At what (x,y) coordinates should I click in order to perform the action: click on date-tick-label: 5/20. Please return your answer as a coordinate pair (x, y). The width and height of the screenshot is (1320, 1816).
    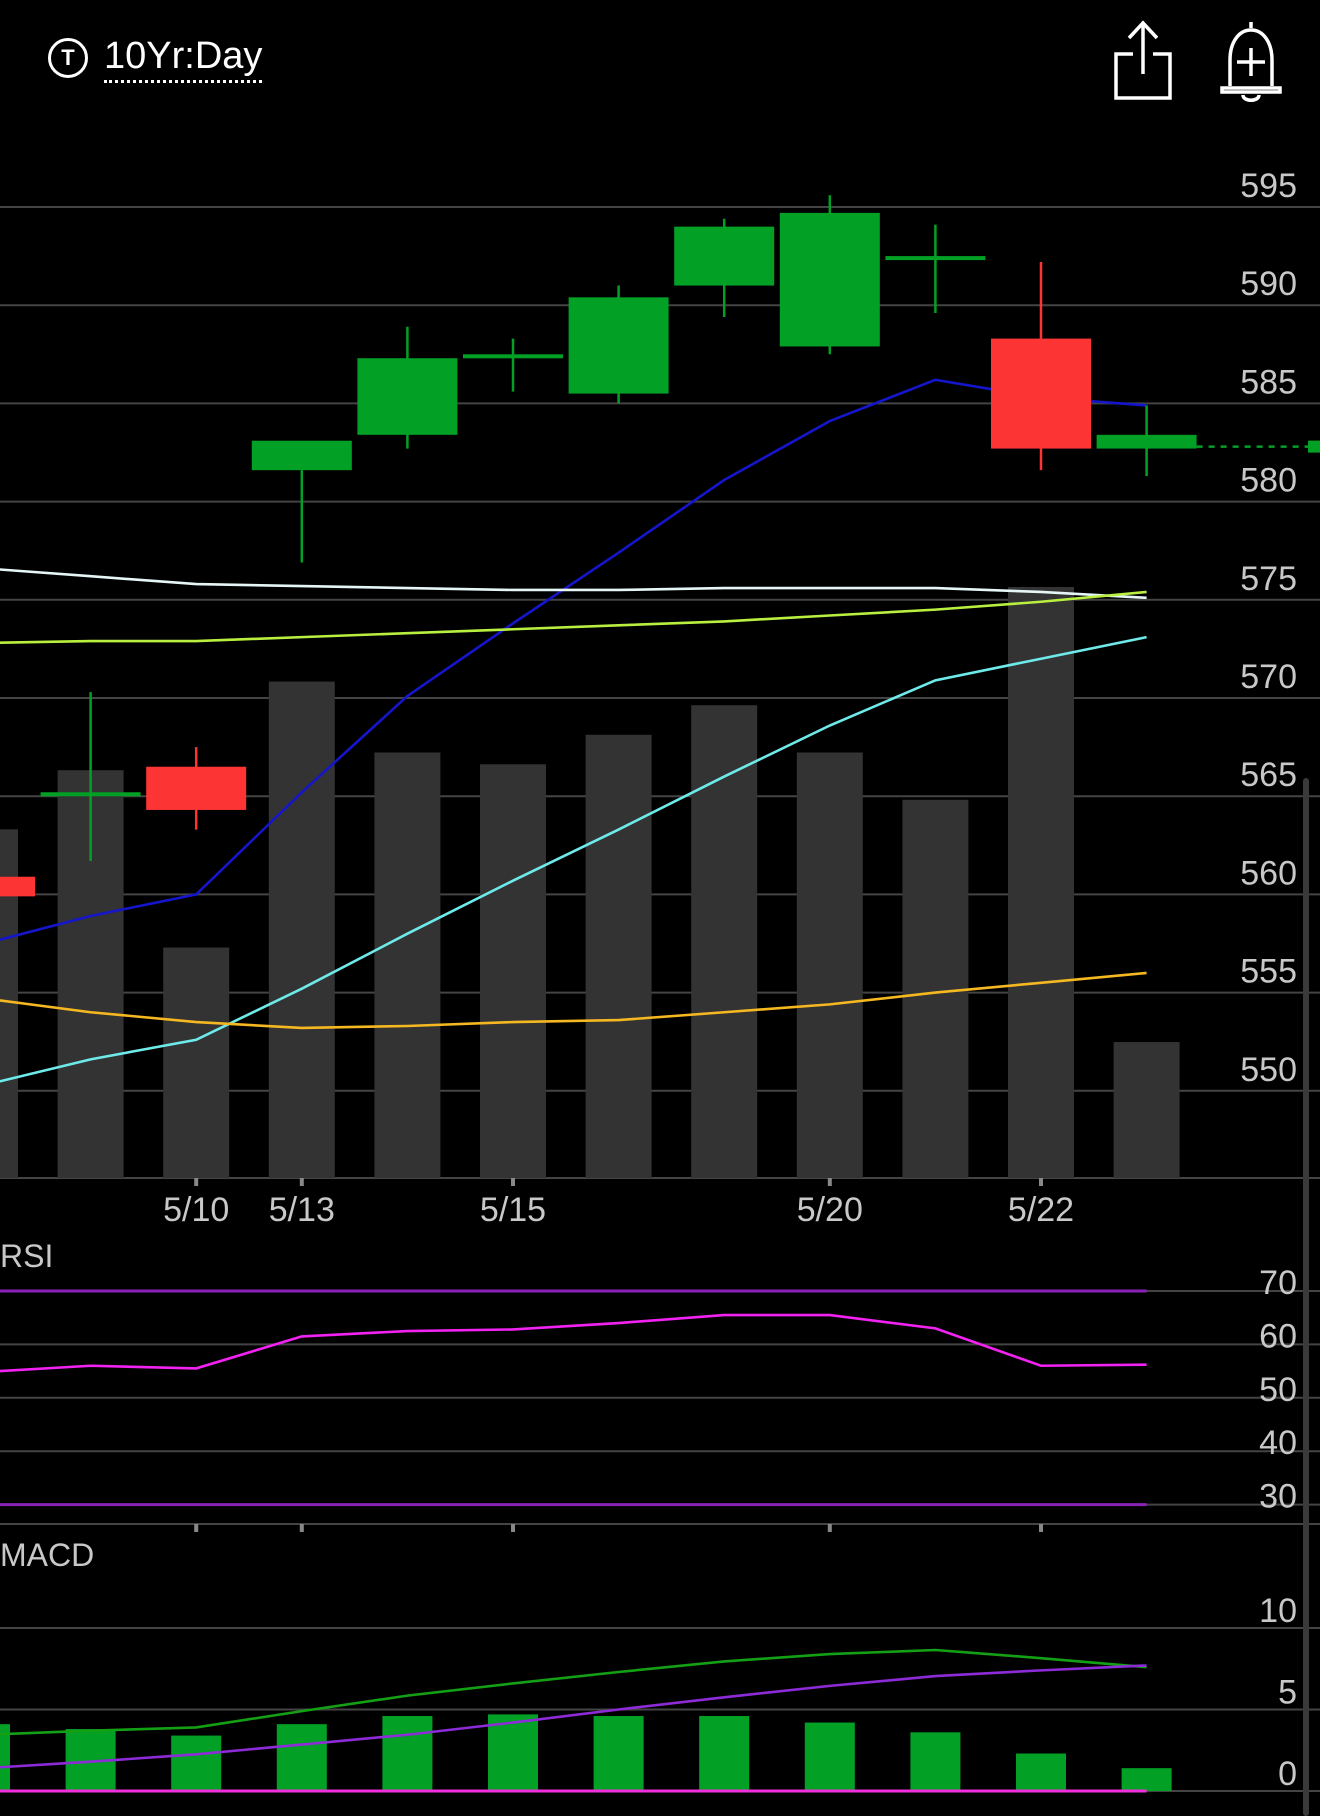
    Looking at the image, I should click on (830, 1210).